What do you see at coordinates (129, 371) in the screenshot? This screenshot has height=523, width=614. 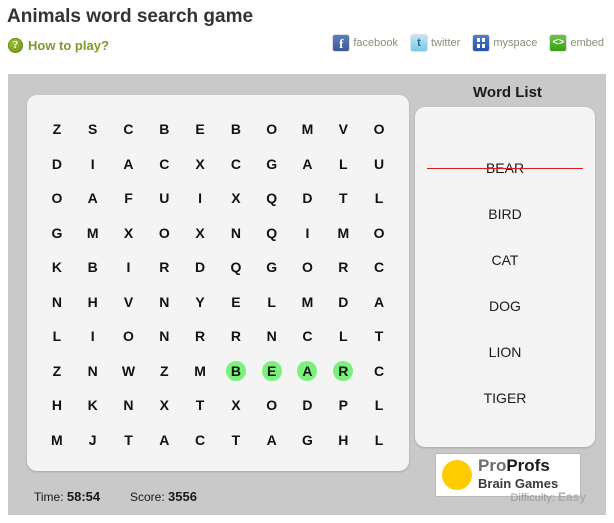 I see `grid-cell: W` at bounding box center [129, 371].